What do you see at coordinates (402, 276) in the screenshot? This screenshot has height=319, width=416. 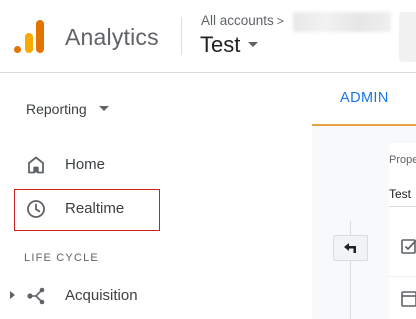 I see `row-divider` at bounding box center [402, 276].